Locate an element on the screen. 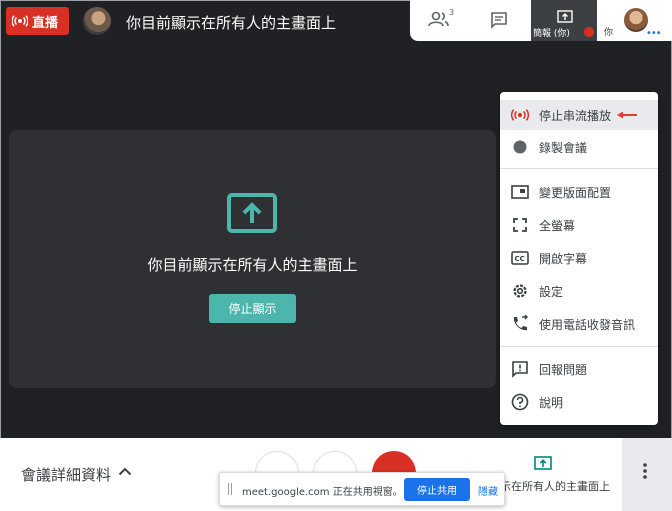  share-message: meet.google.com 正在共用視窗。 is located at coordinates (322, 492).